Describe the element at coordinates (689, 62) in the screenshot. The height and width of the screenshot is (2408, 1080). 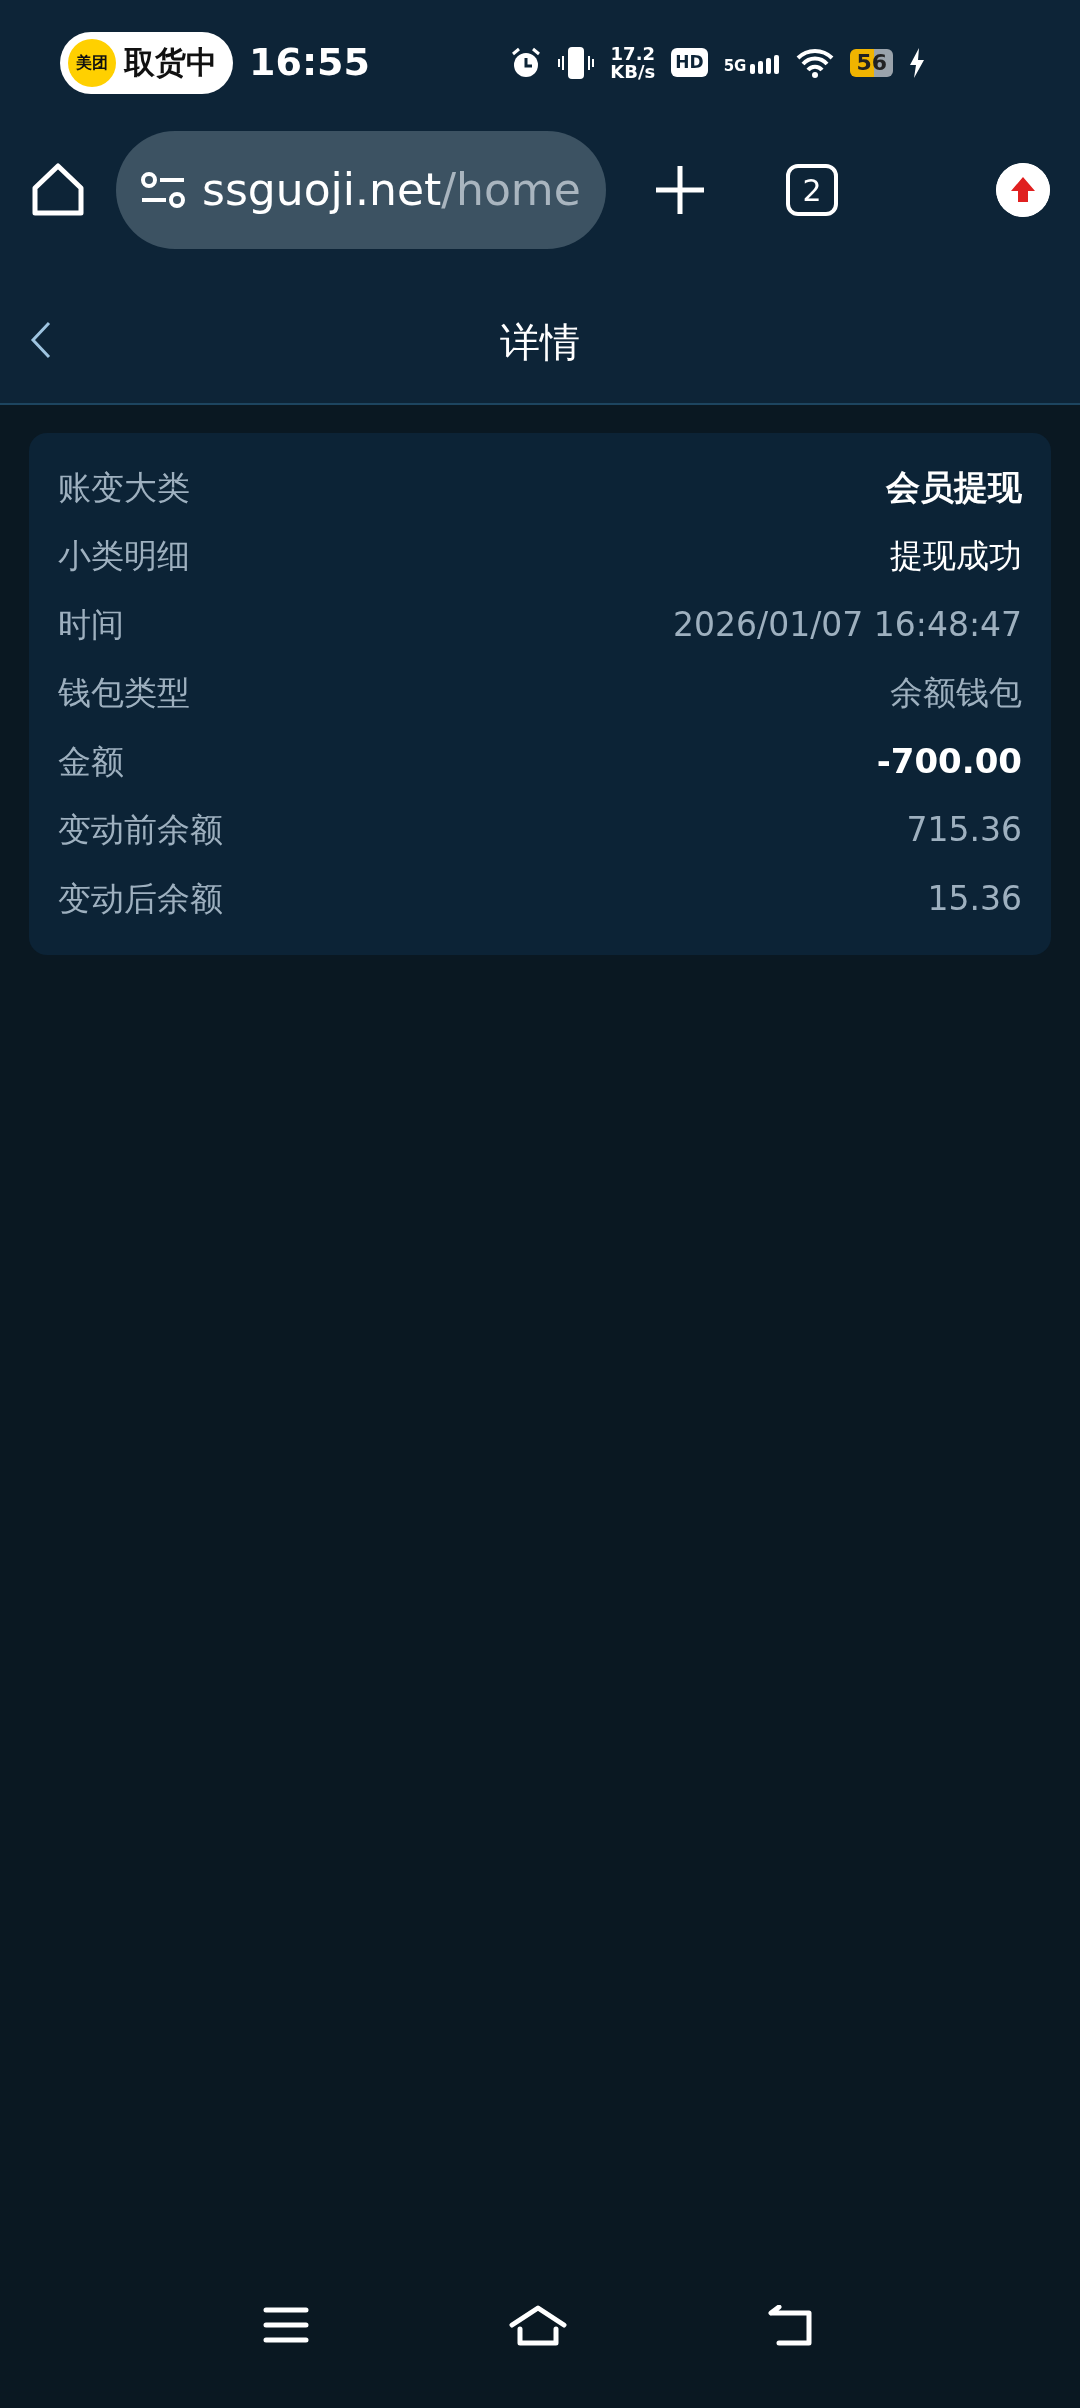
I see `hd-badge: HD` at that location.